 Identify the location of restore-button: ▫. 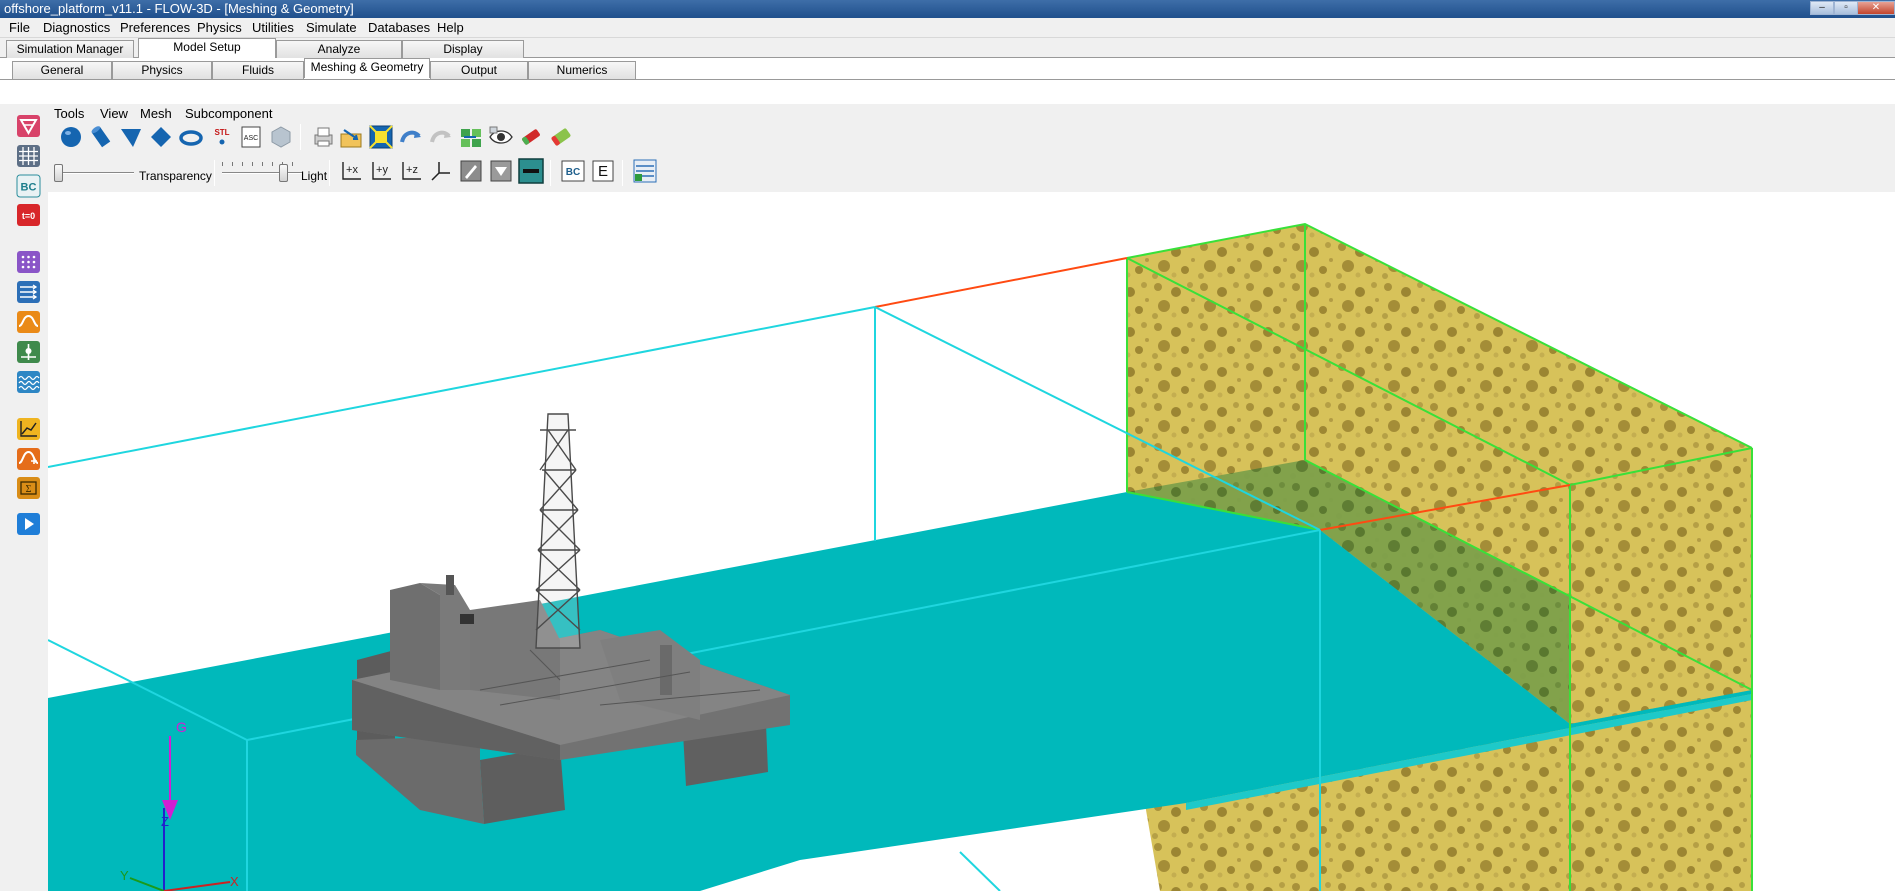
(1846, 8).